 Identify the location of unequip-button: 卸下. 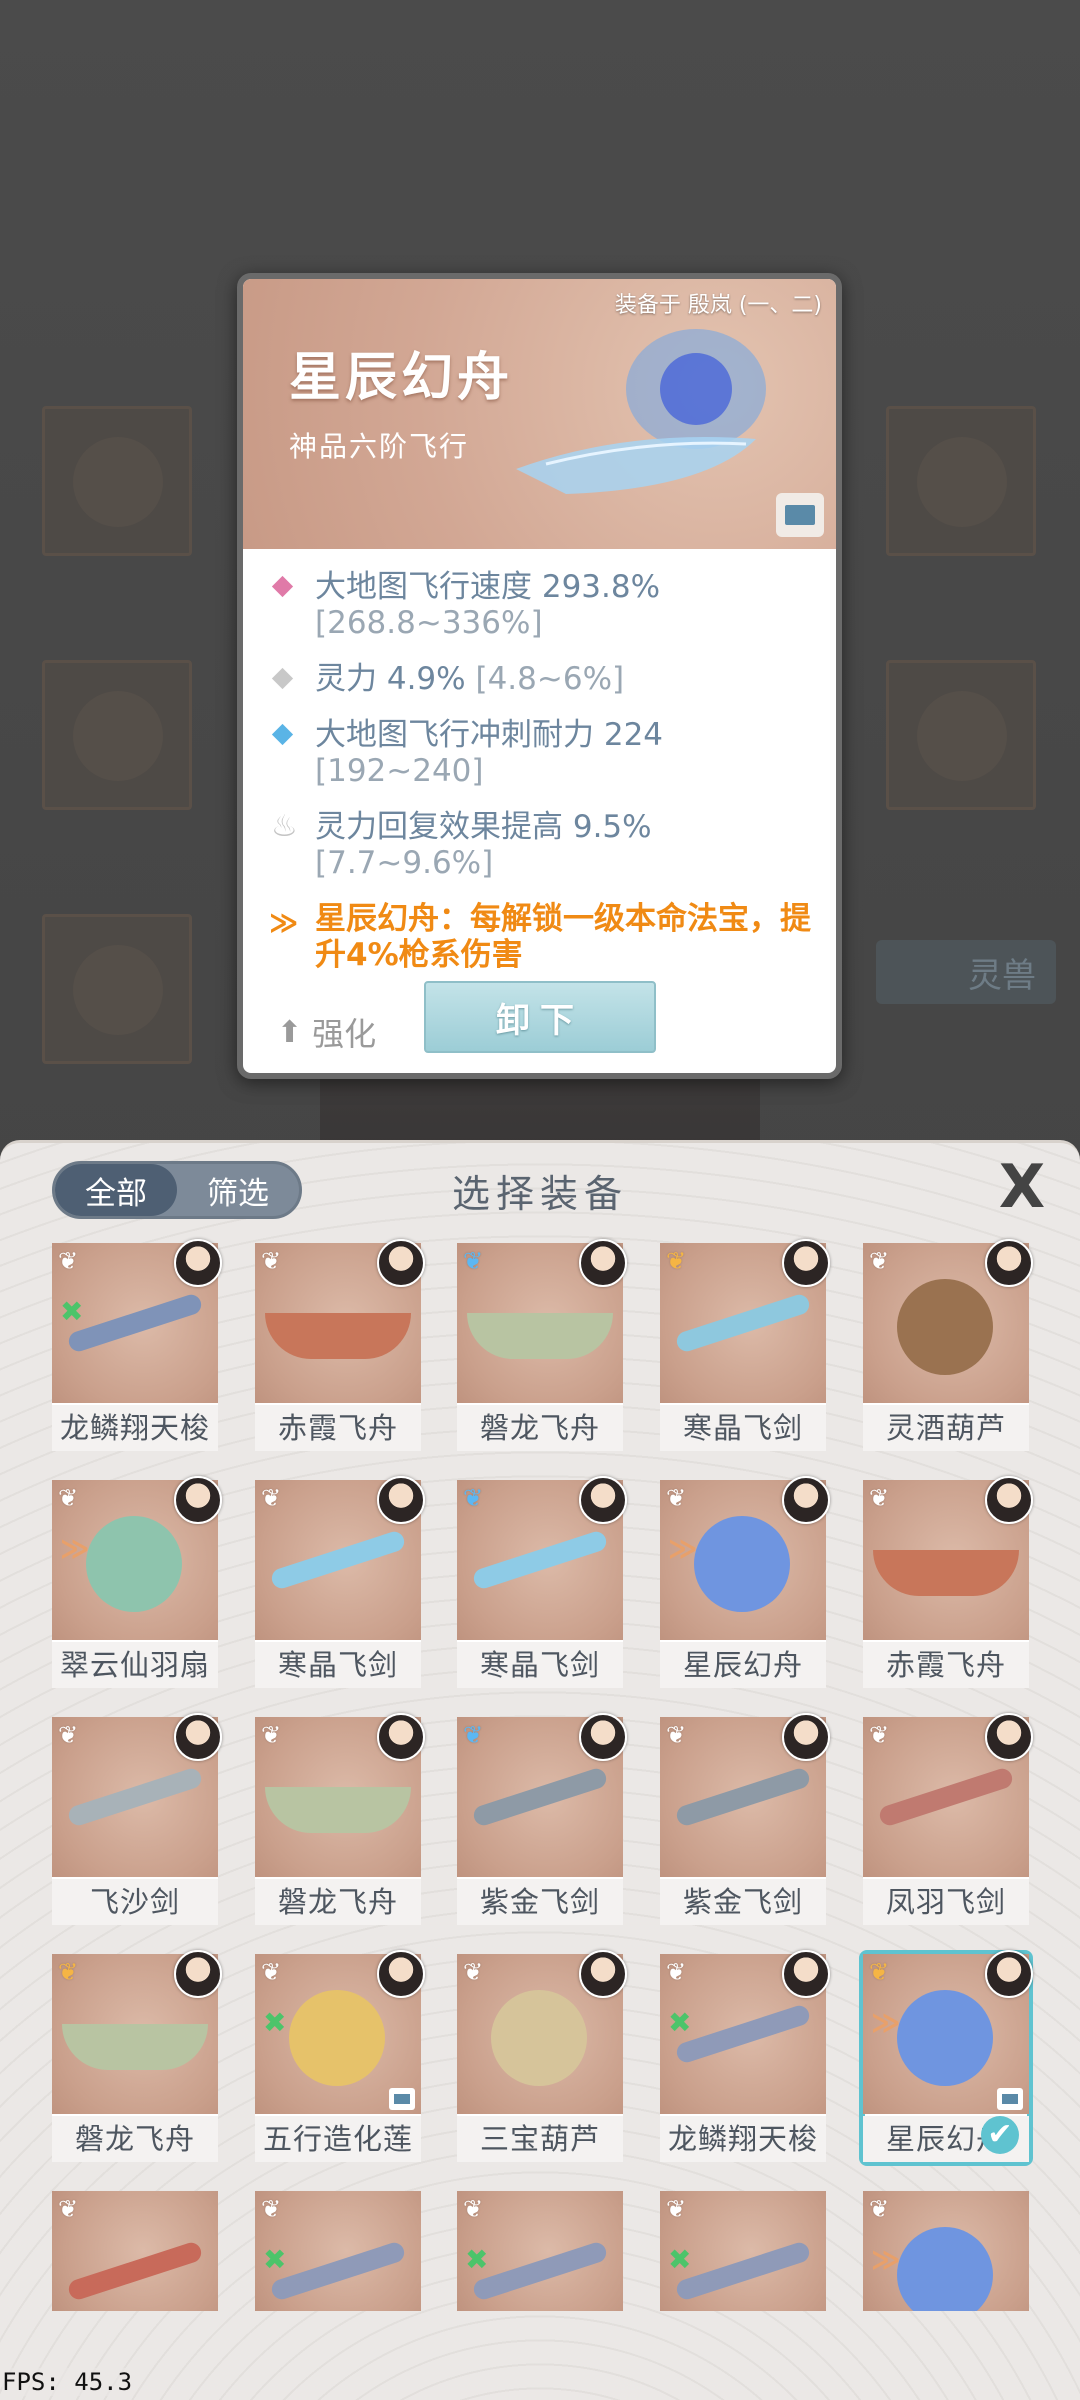
(540, 1017).